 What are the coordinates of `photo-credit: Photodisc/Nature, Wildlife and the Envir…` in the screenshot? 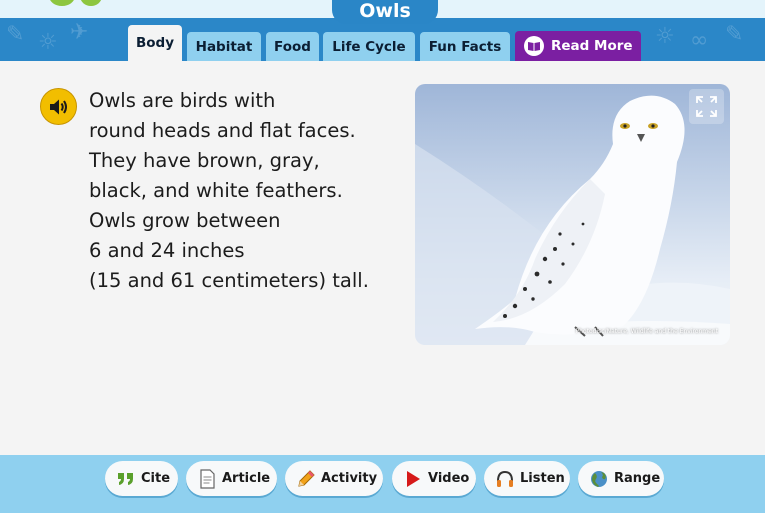 It's located at (646, 331).